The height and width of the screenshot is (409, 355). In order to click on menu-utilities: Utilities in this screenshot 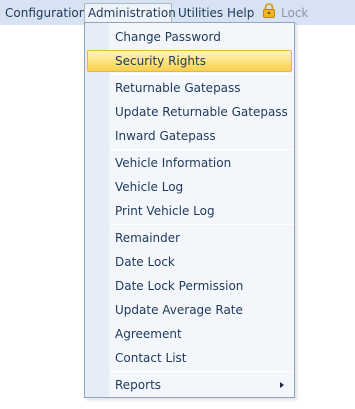, I will do `click(200, 13)`.